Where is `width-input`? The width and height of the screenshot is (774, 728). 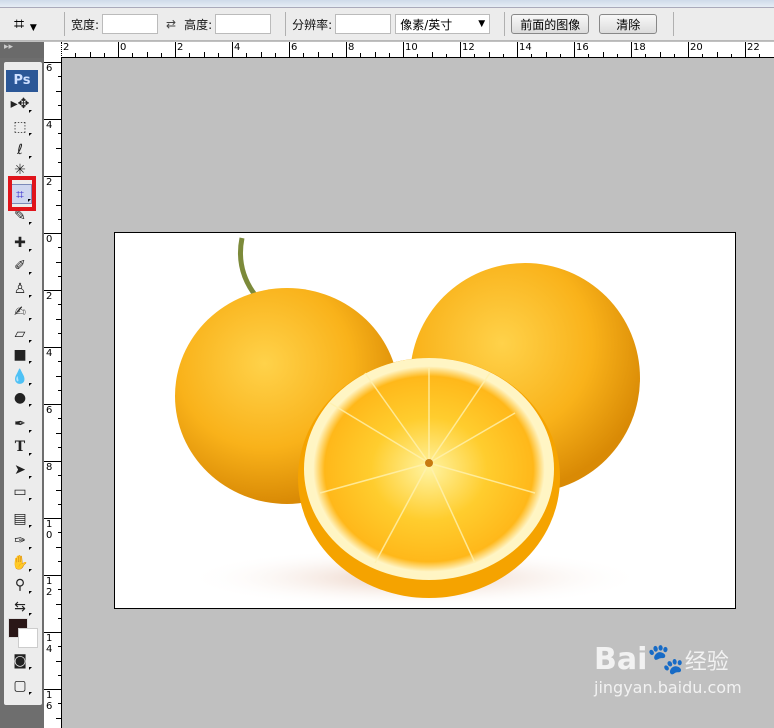 width-input is located at coordinates (130, 24).